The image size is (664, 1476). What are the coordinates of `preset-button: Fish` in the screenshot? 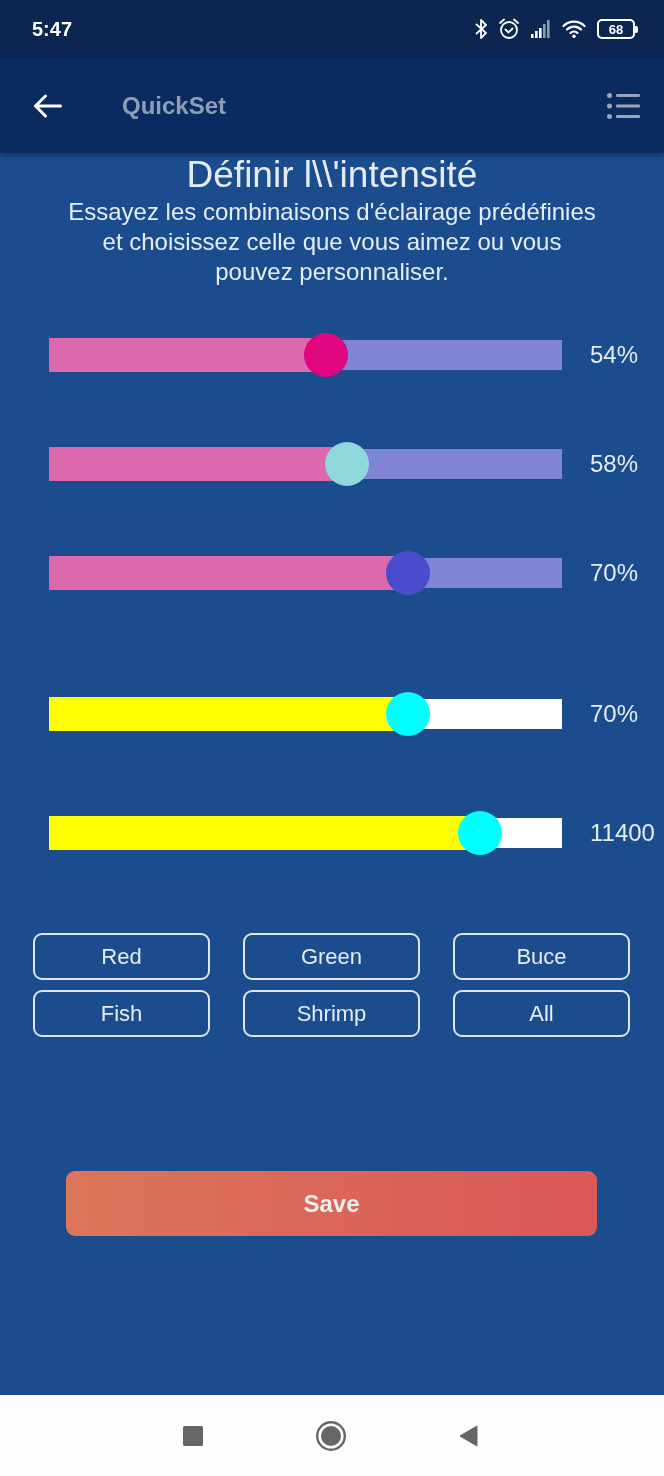 It's located at (121, 1013).